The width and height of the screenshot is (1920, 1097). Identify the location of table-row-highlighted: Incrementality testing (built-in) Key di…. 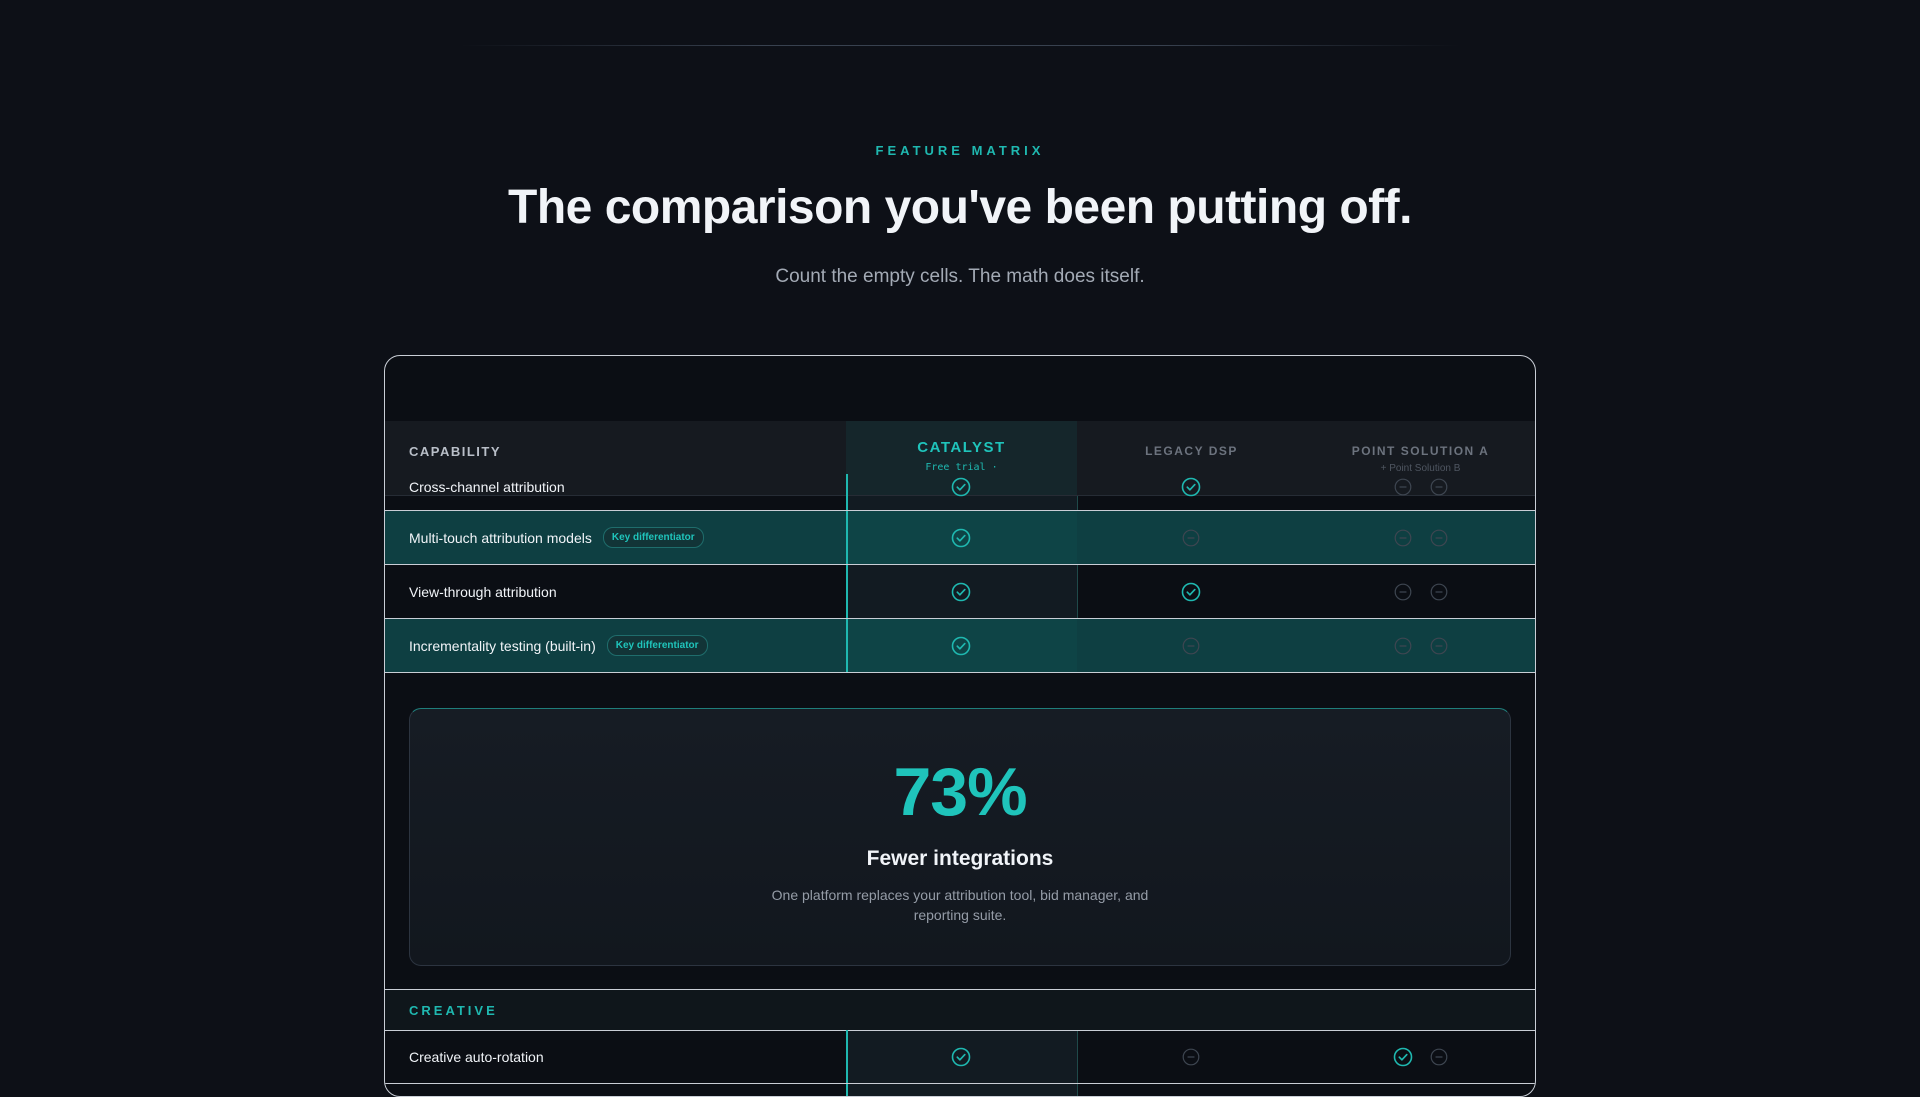
(960, 646).